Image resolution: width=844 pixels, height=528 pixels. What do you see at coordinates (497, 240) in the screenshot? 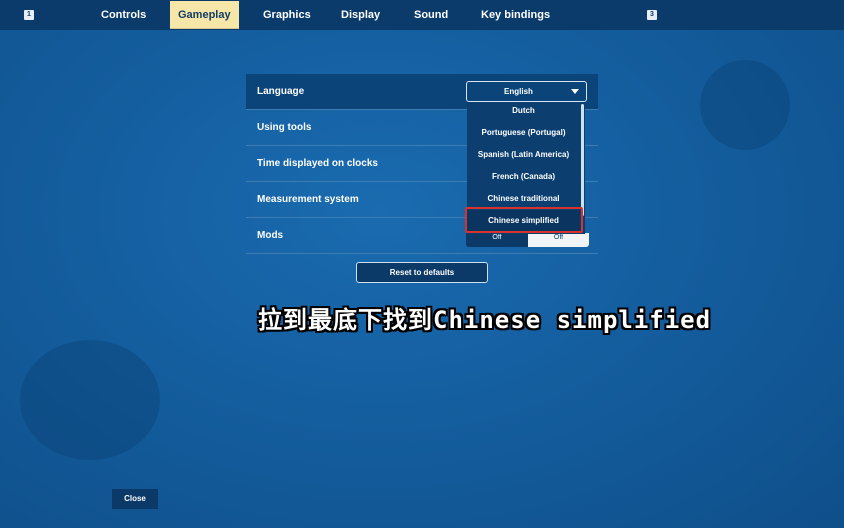
I see `mods-toggle-off-left: Off` at bounding box center [497, 240].